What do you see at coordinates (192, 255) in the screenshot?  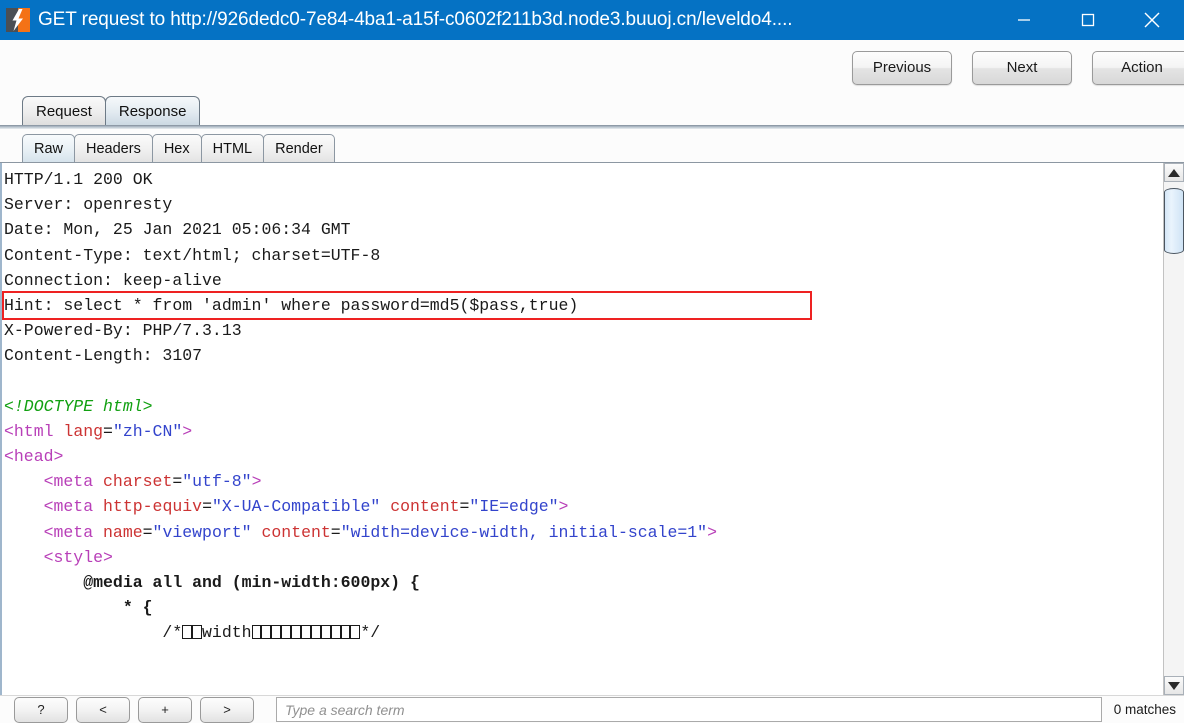 I see `response-line: Content-Type: text/html; charset=UTF-8` at bounding box center [192, 255].